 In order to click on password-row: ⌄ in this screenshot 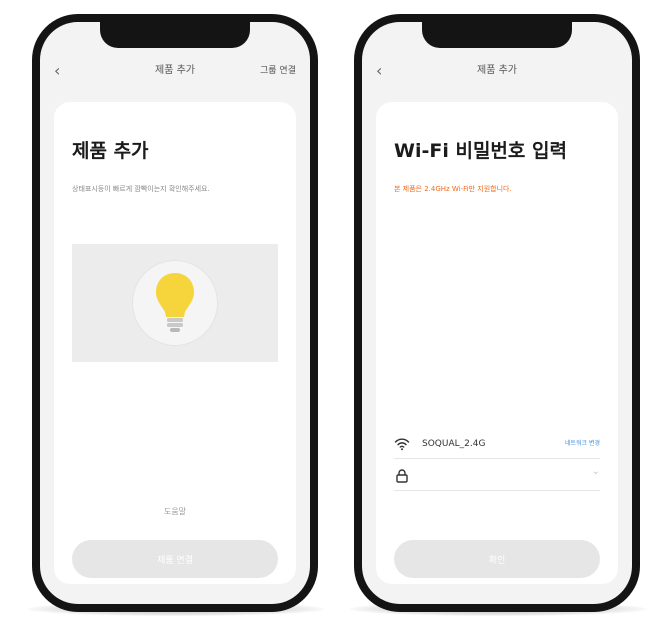, I will do `click(497, 476)`.